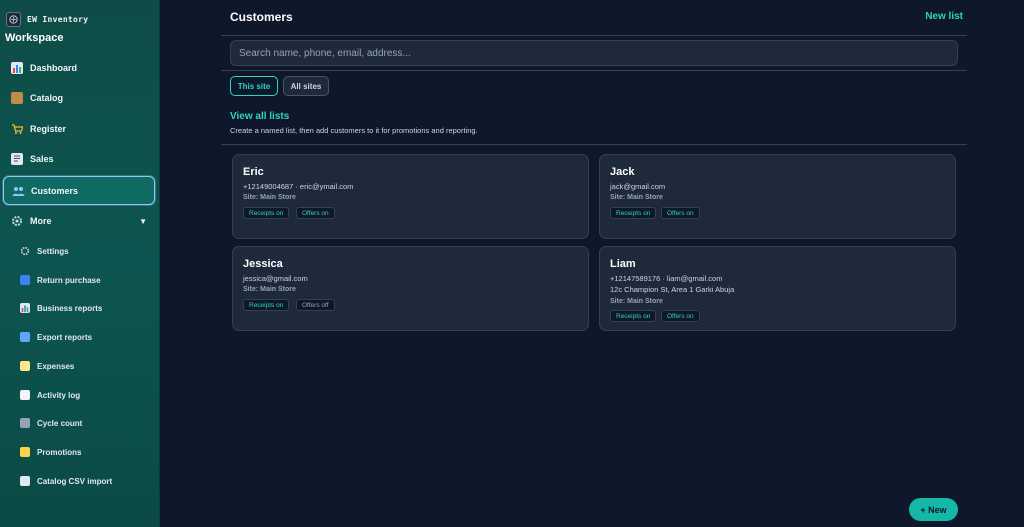  I want to click on sub-label: Export reports, so click(65, 337).